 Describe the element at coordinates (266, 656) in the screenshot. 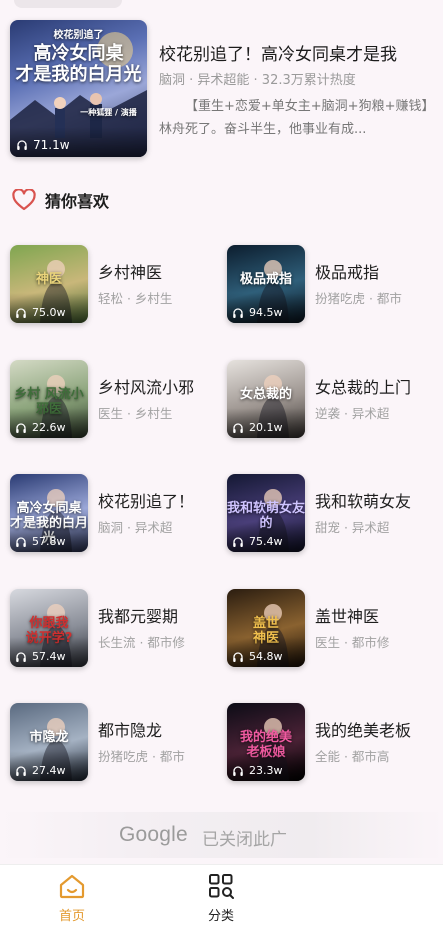

I see `book-plays-value: 54.8w` at that location.